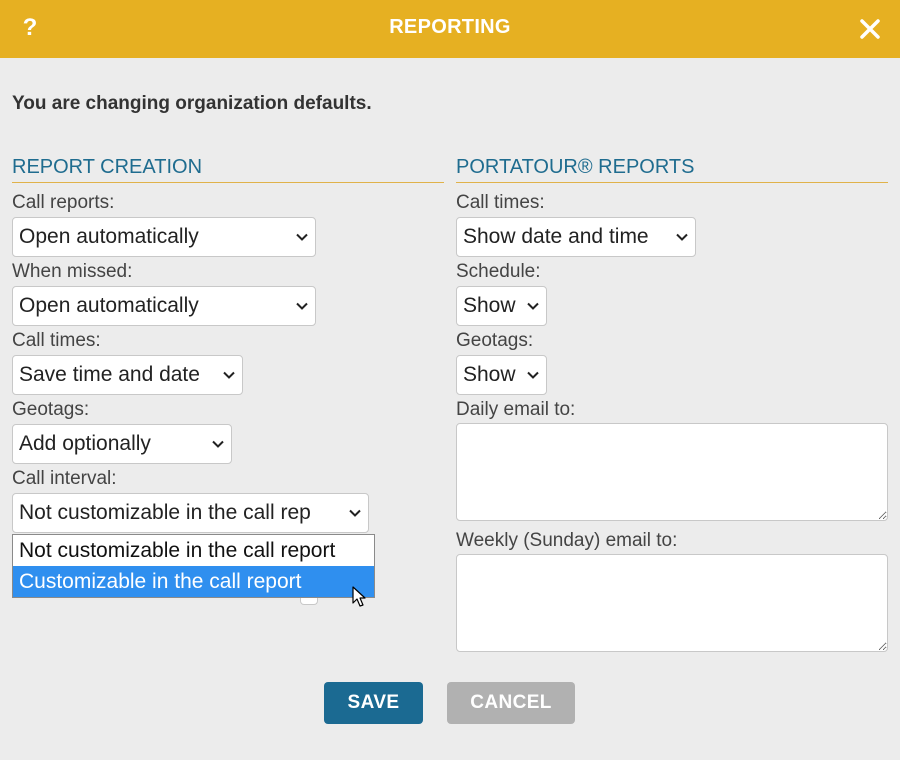 Image resolution: width=900 pixels, height=760 pixels. Describe the element at coordinates (501, 306) in the screenshot. I see `schedule-select: Show` at that location.